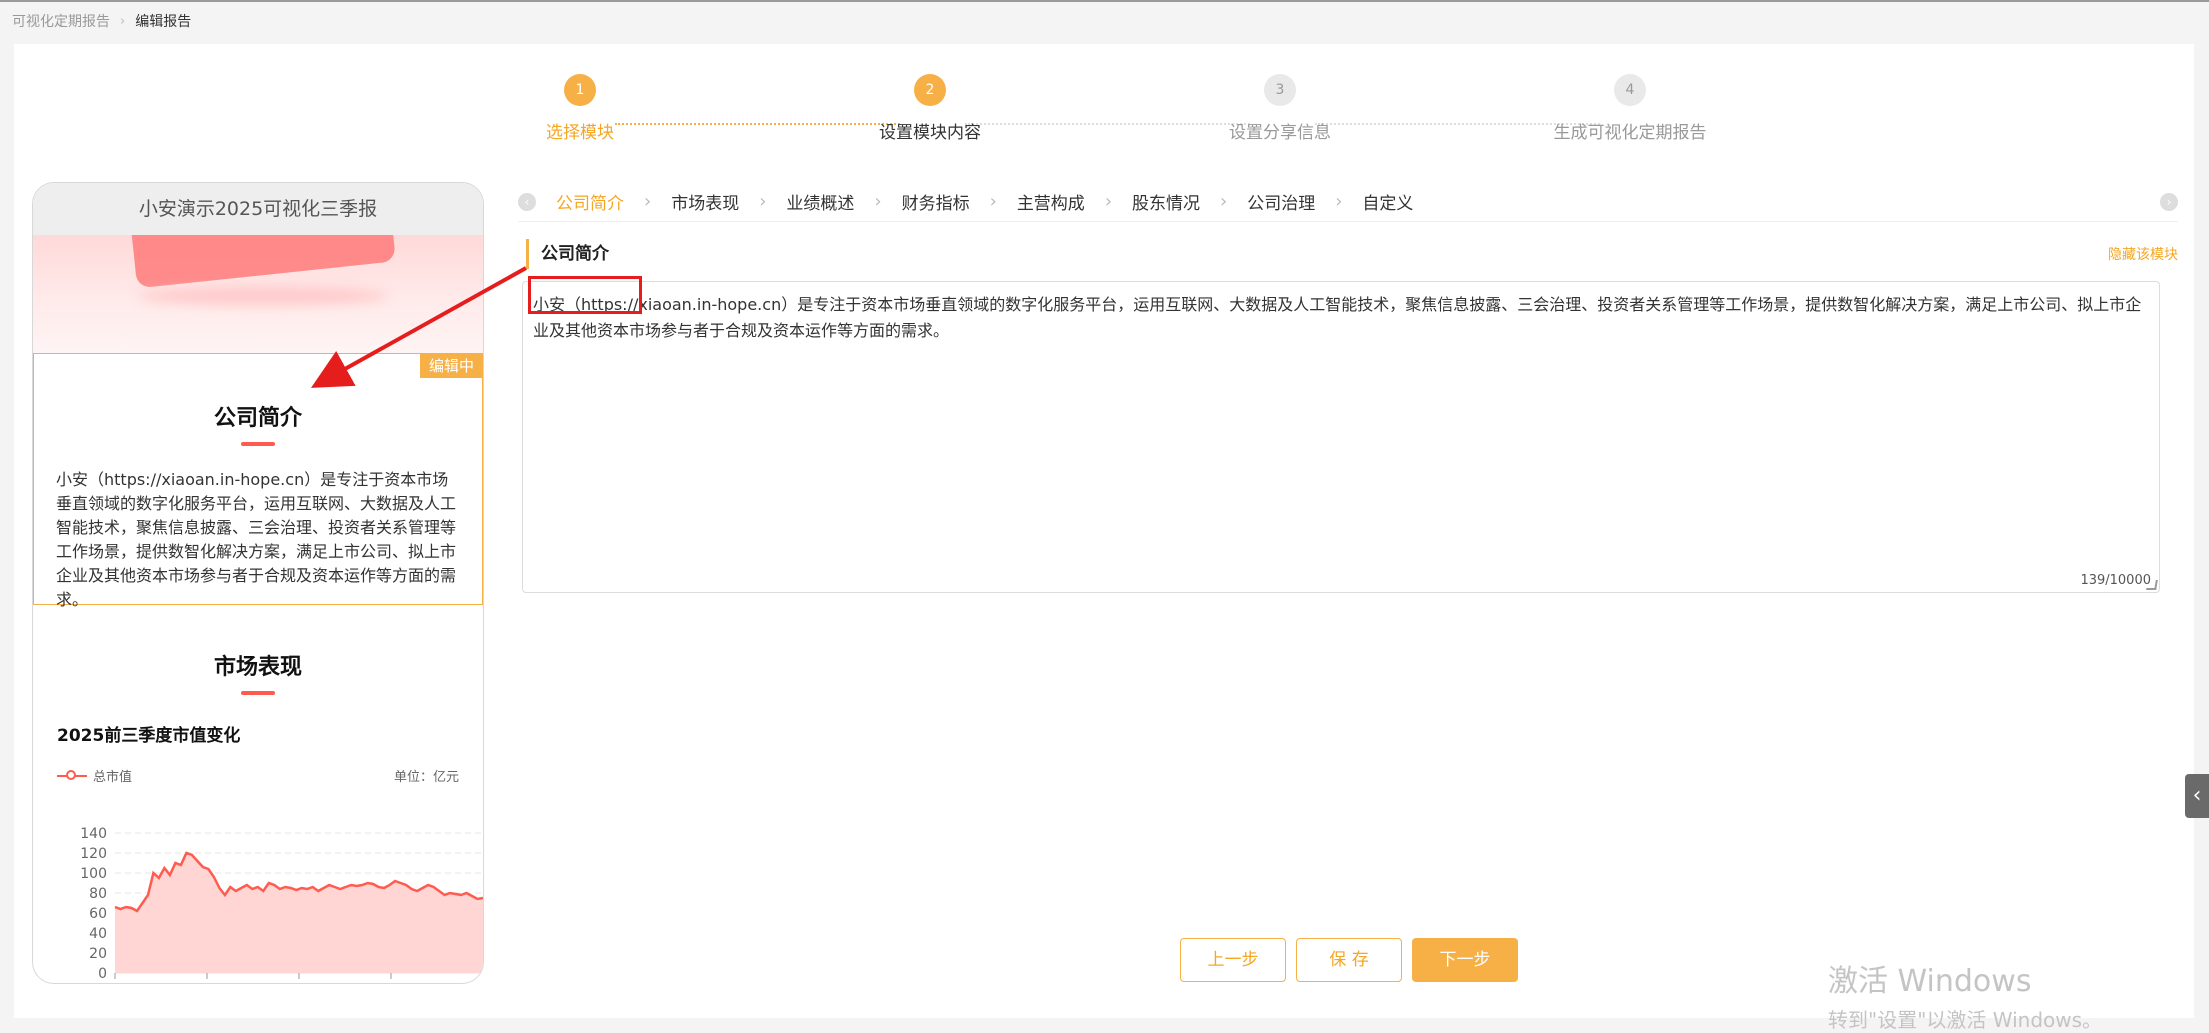 The image size is (2209, 1033). Describe the element at coordinates (2152, 585) in the screenshot. I see `resize-handle-icon` at that location.